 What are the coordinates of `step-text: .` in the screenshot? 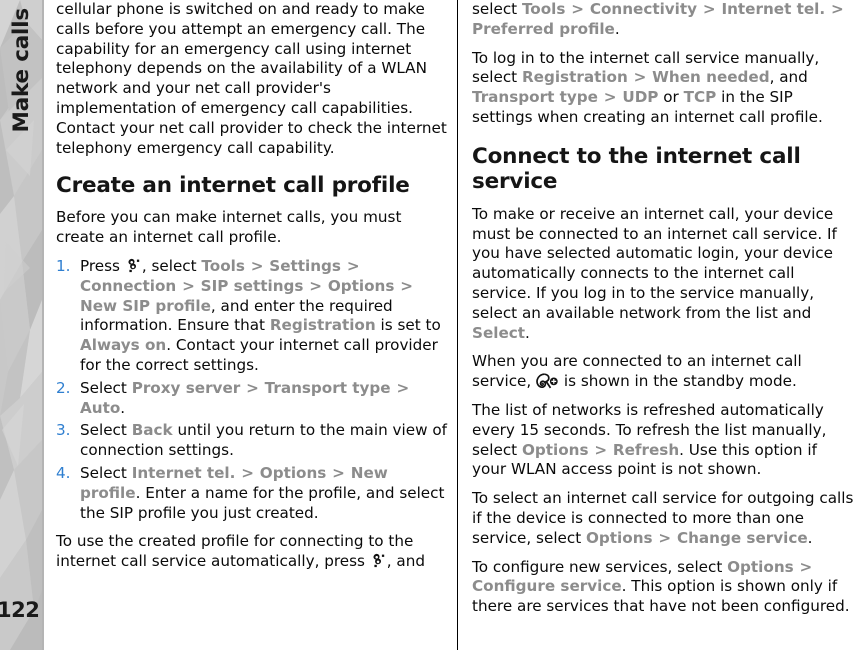 It's located at (123, 407).